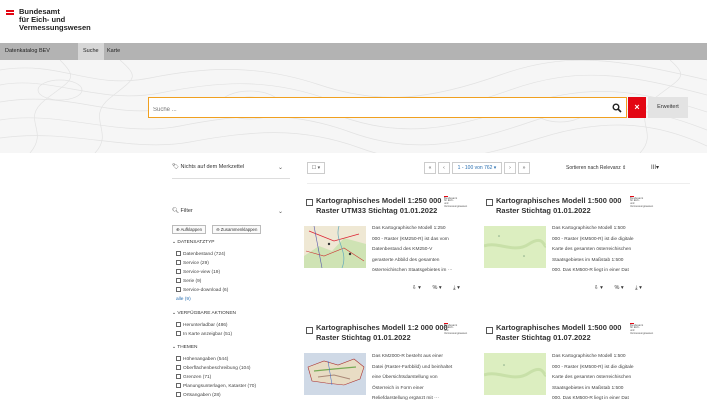 This screenshot has width=707, height=405. I want to click on nav-item-datenkatalog: Datenkatalog BEV, so click(27, 51).